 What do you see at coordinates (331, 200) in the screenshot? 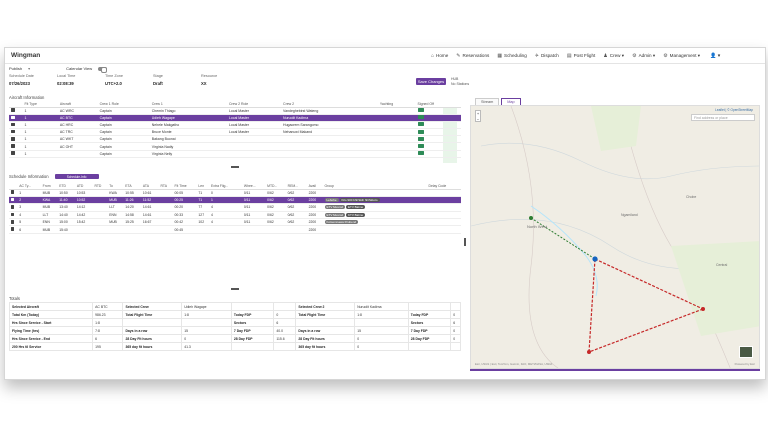
I see `crew-tag: Lebohe` at bounding box center [331, 200].